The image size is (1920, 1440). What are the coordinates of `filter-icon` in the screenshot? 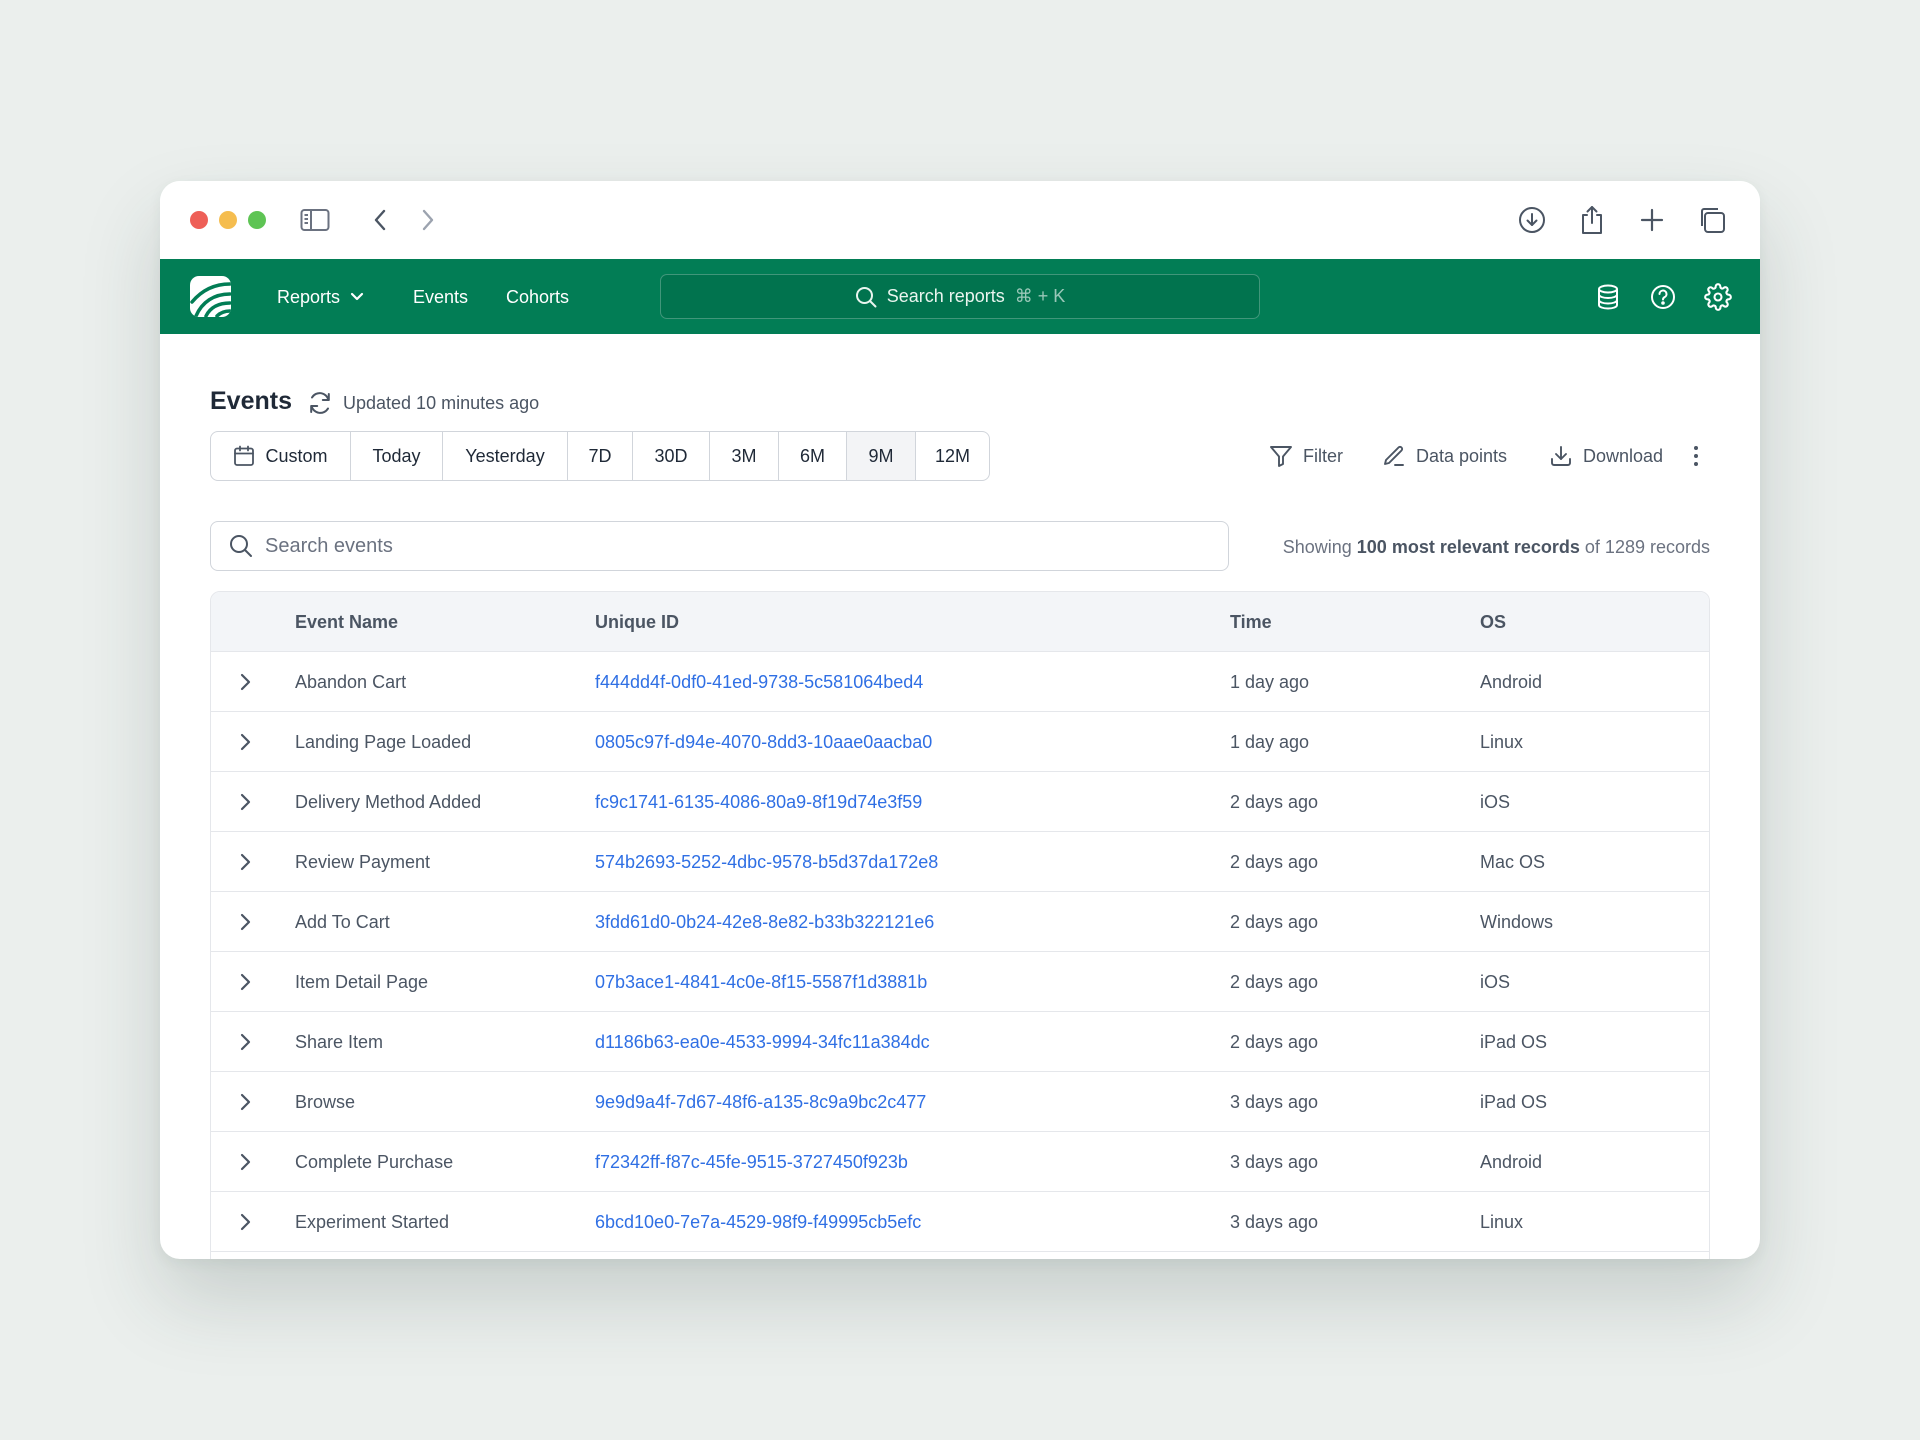 It's located at (1281, 456).